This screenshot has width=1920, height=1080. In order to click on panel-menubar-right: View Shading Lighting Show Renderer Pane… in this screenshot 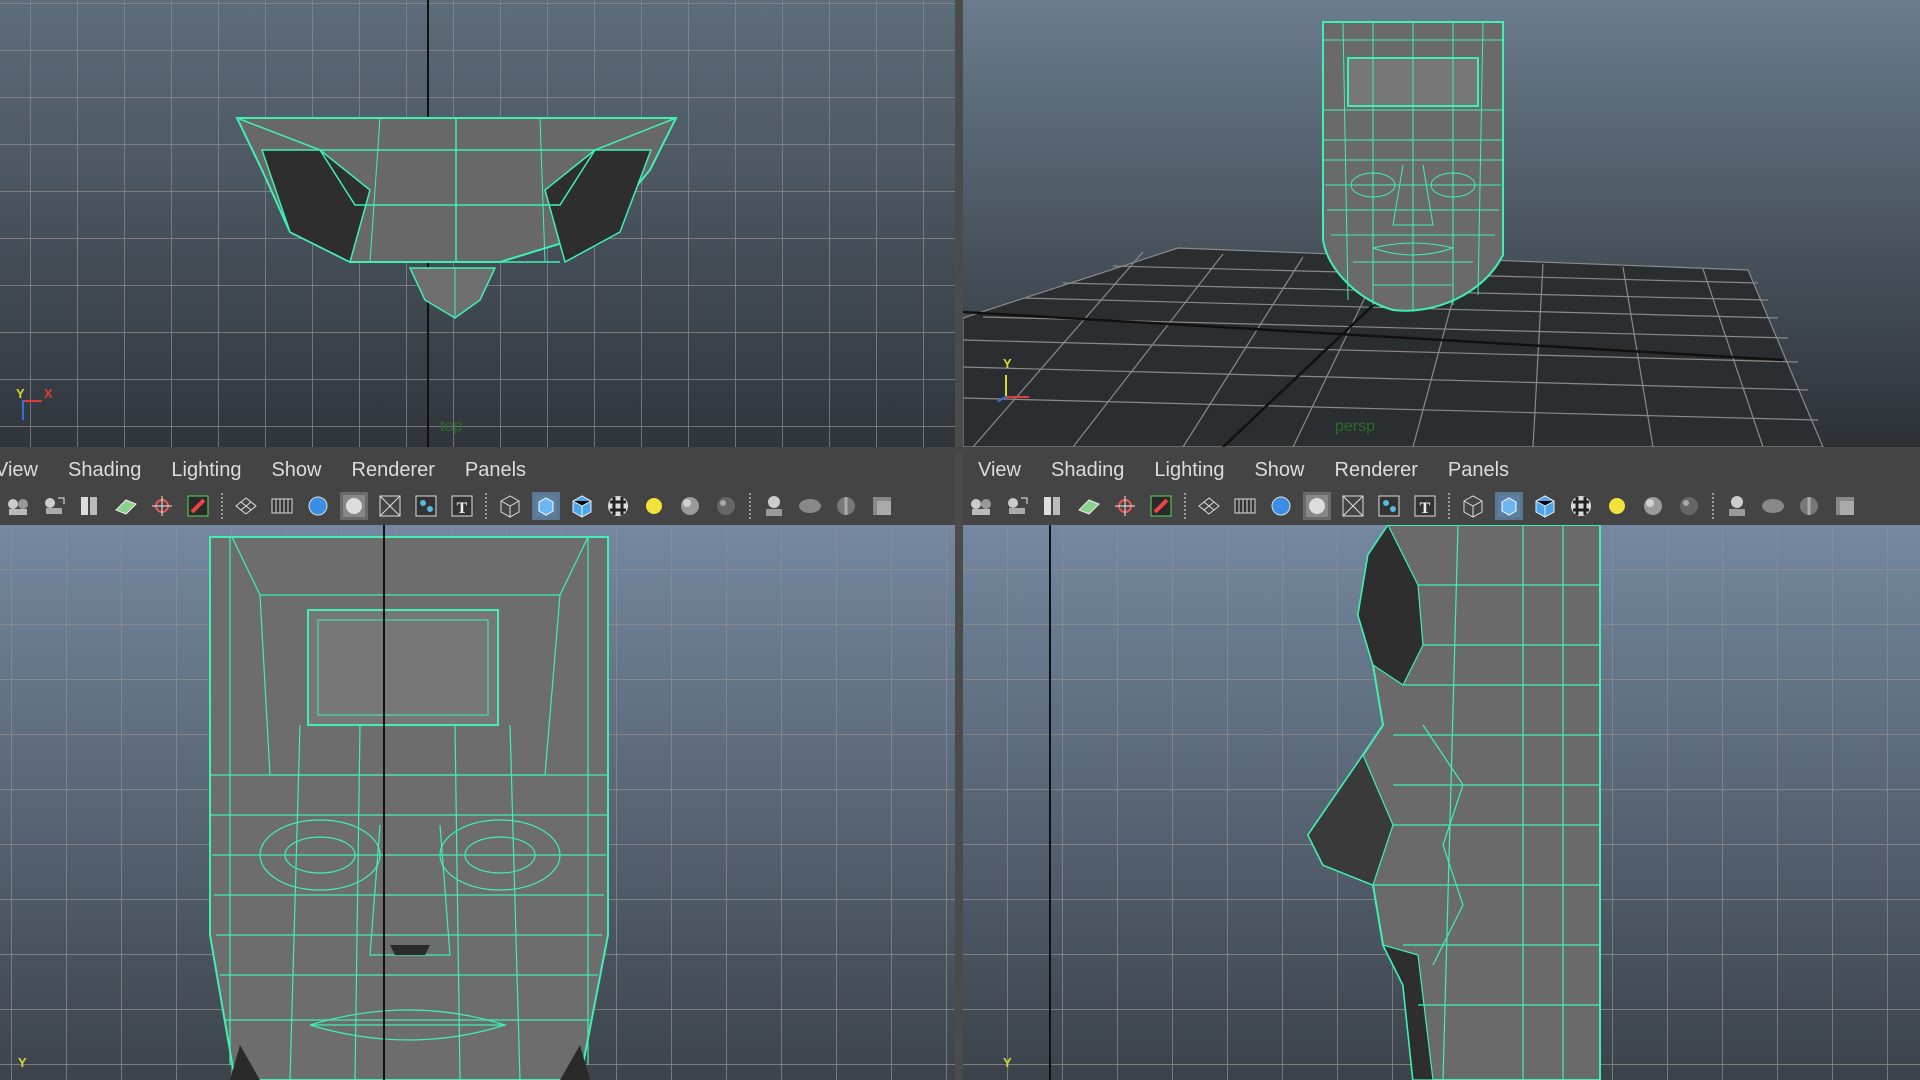, I will do `click(1441, 470)`.